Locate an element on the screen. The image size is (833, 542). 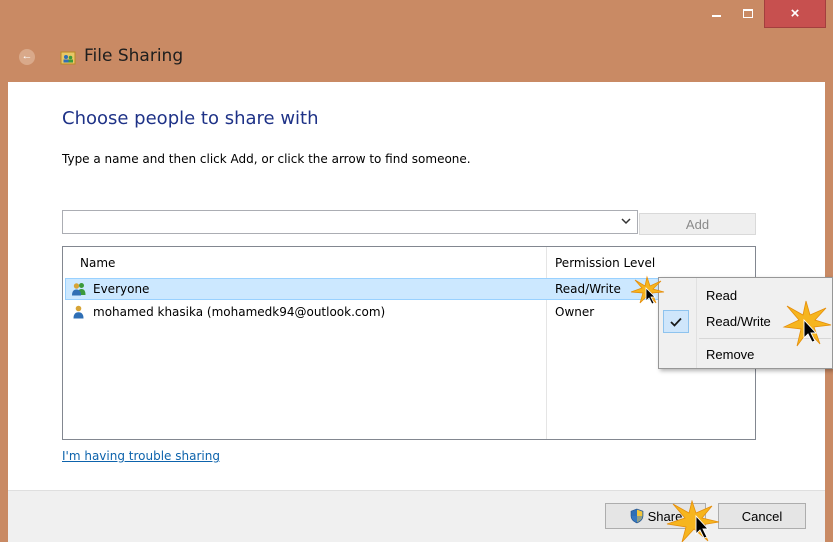
list-row-everyone: Everyone Read/Write is located at coordinates (409, 289).